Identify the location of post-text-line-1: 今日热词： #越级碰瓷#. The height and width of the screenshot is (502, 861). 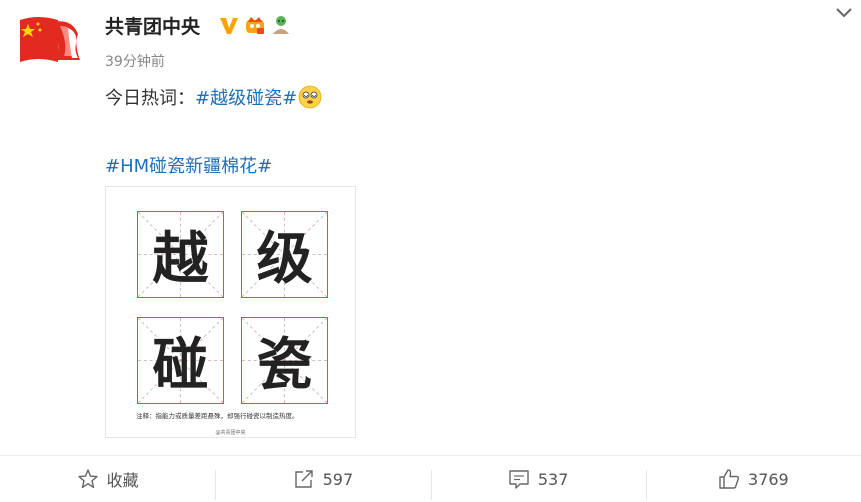
(213, 97).